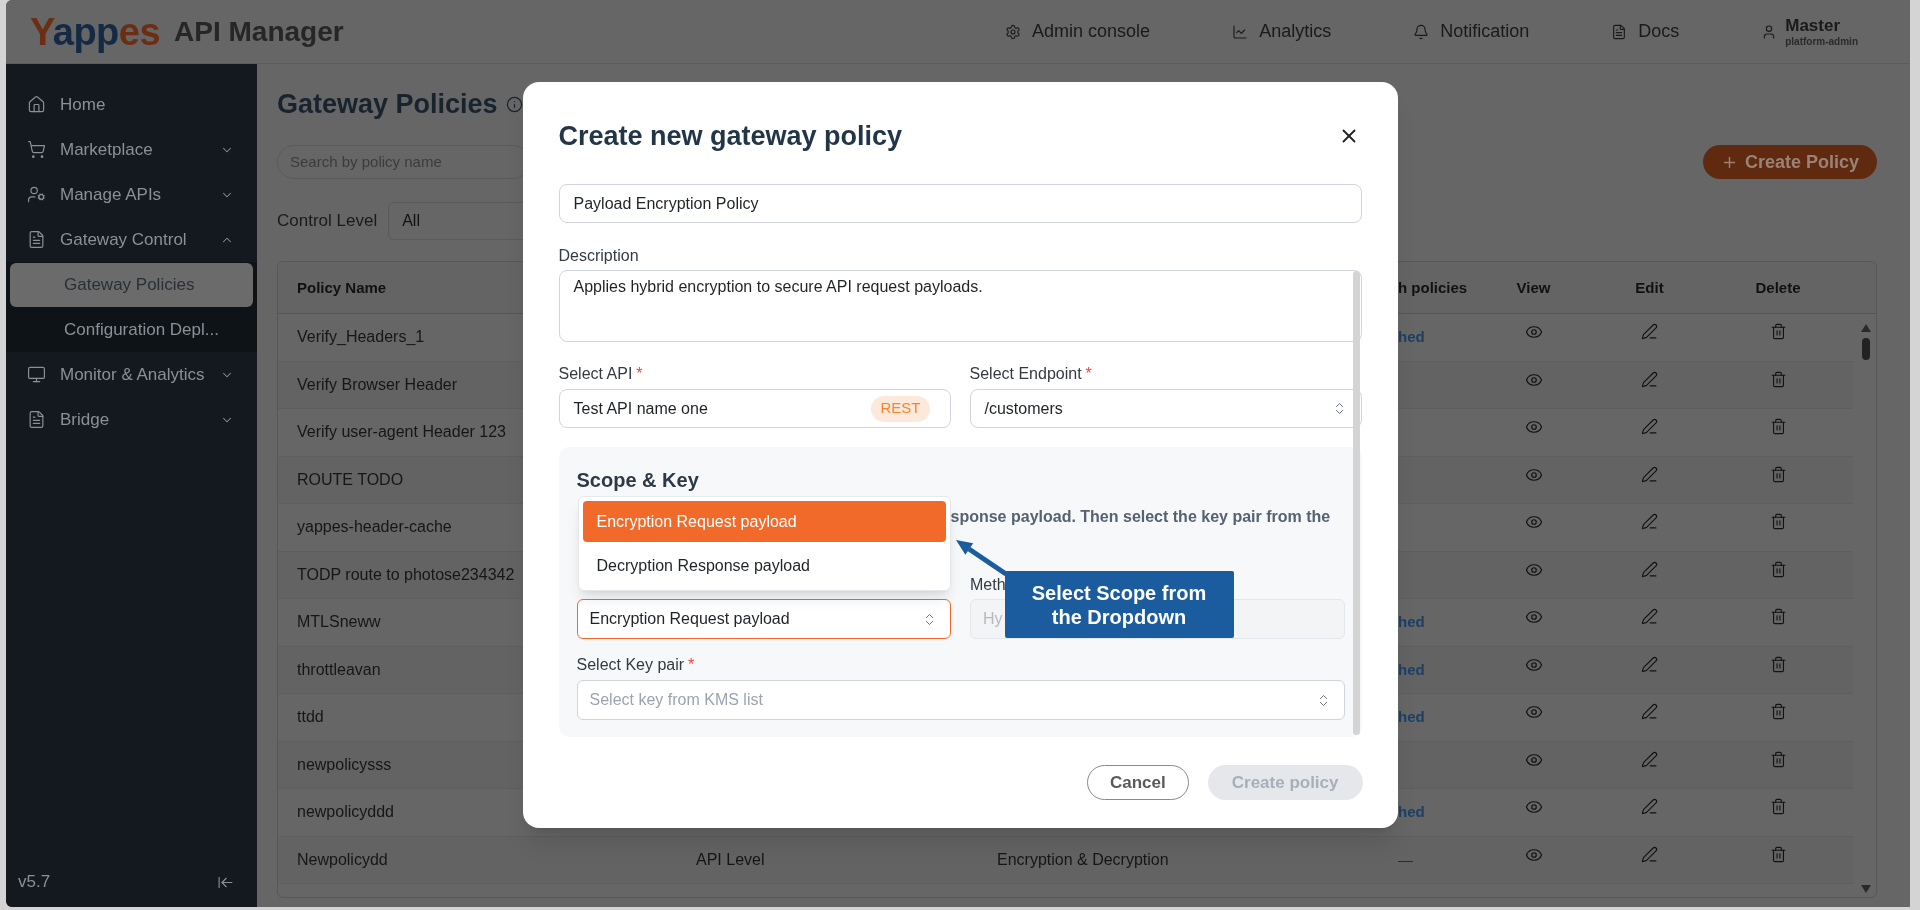 Image resolution: width=1920 pixels, height=910 pixels. What do you see at coordinates (1138, 782) in the screenshot?
I see `cancel-button: Cancel` at bounding box center [1138, 782].